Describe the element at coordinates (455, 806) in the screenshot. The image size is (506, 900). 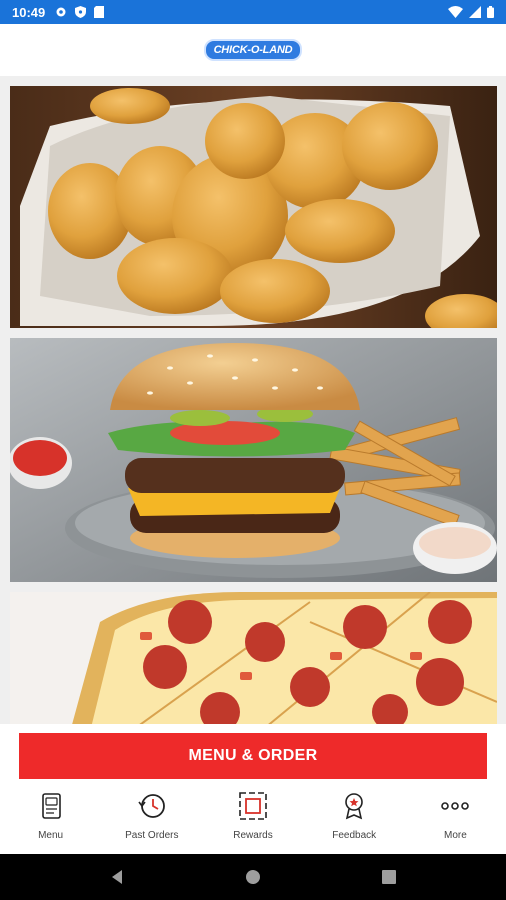
I see `more-icon` at that location.